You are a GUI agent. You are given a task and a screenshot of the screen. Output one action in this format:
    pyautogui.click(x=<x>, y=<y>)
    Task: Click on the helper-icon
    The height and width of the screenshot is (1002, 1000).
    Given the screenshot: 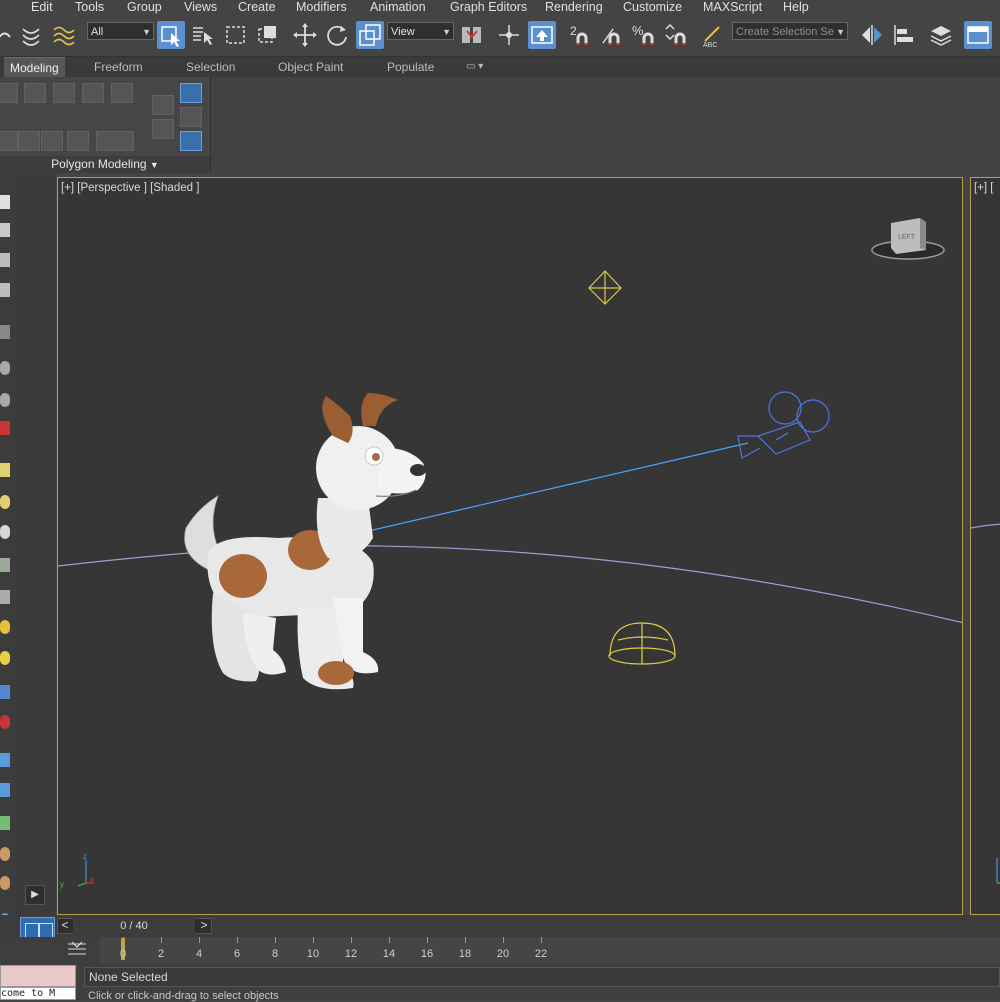 What is the action you would take?
    pyautogui.click(x=5, y=565)
    